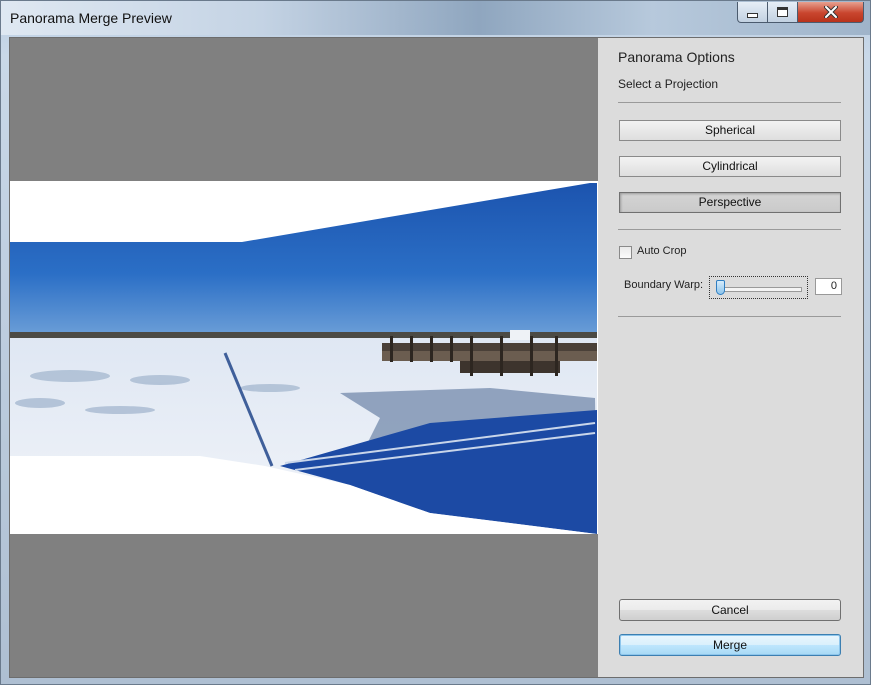 This screenshot has width=871, height=685. I want to click on treeline, so click(303, 335).